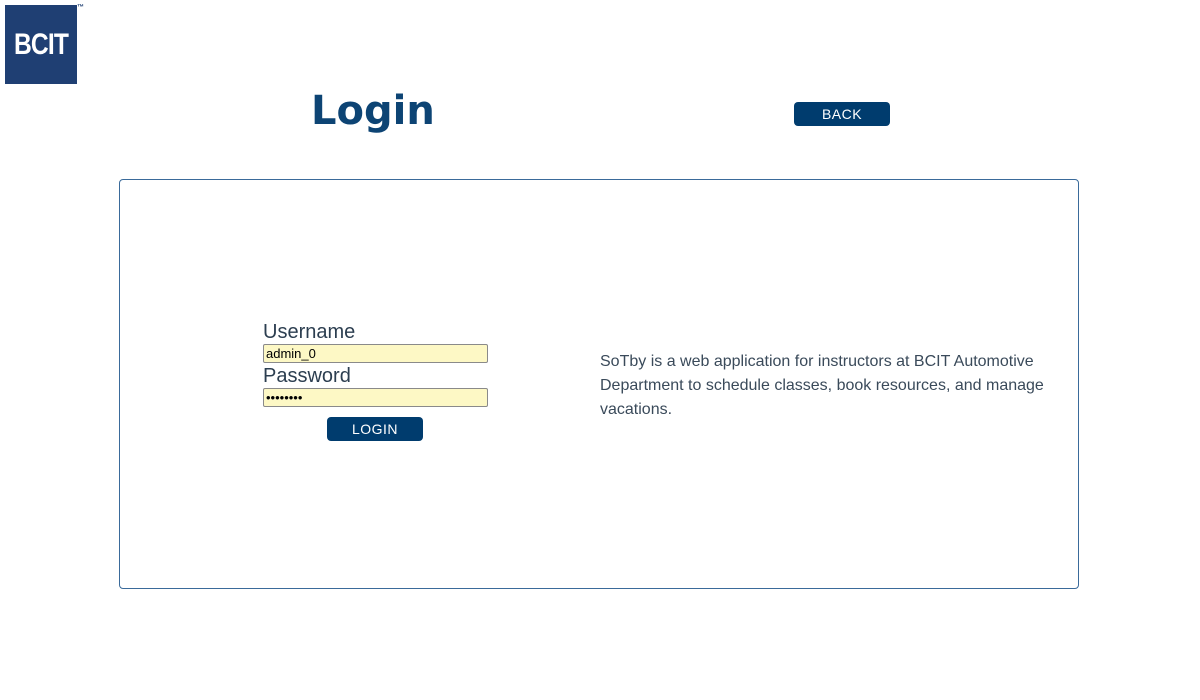  I want to click on password-input, so click(375, 397).